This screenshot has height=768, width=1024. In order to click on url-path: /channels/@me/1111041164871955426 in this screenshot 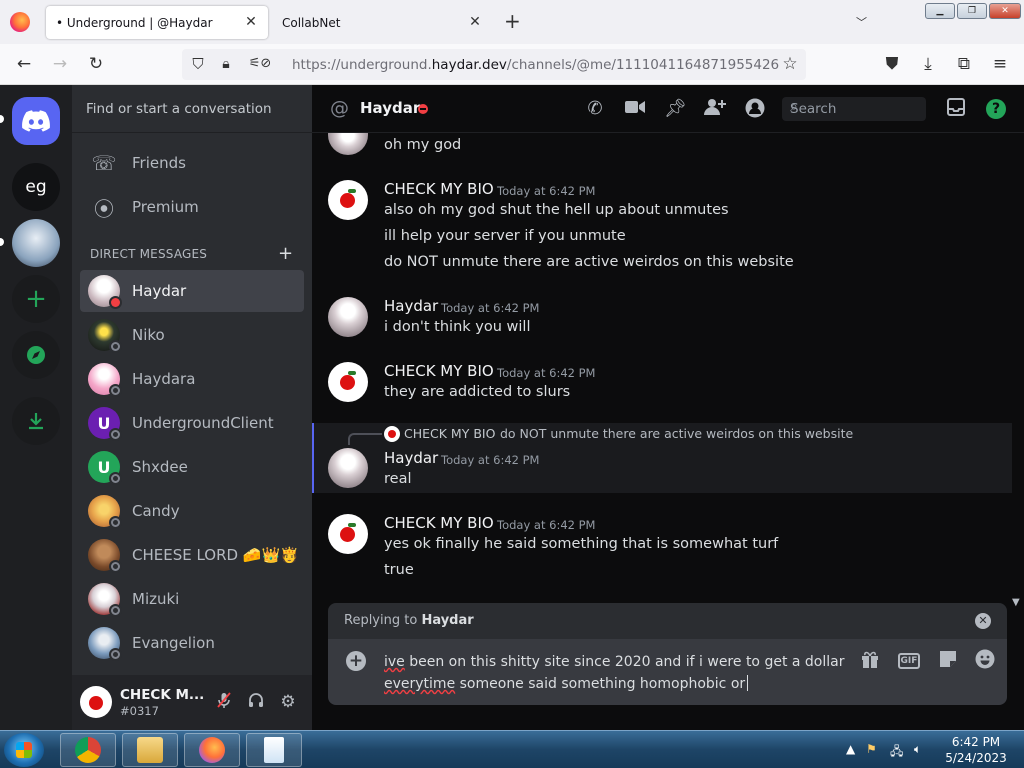, I will do `click(643, 65)`.